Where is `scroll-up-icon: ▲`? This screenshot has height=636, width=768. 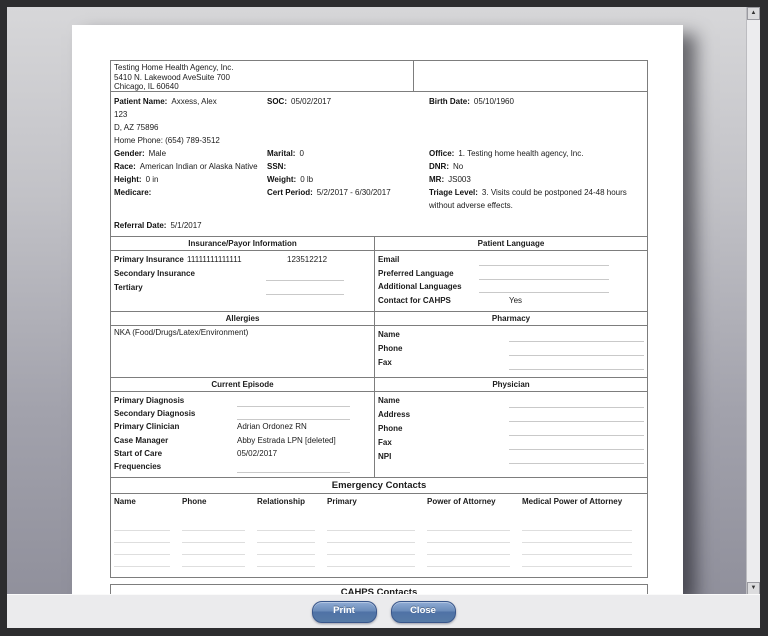 scroll-up-icon: ▲ is located at coordinates (753, 13).